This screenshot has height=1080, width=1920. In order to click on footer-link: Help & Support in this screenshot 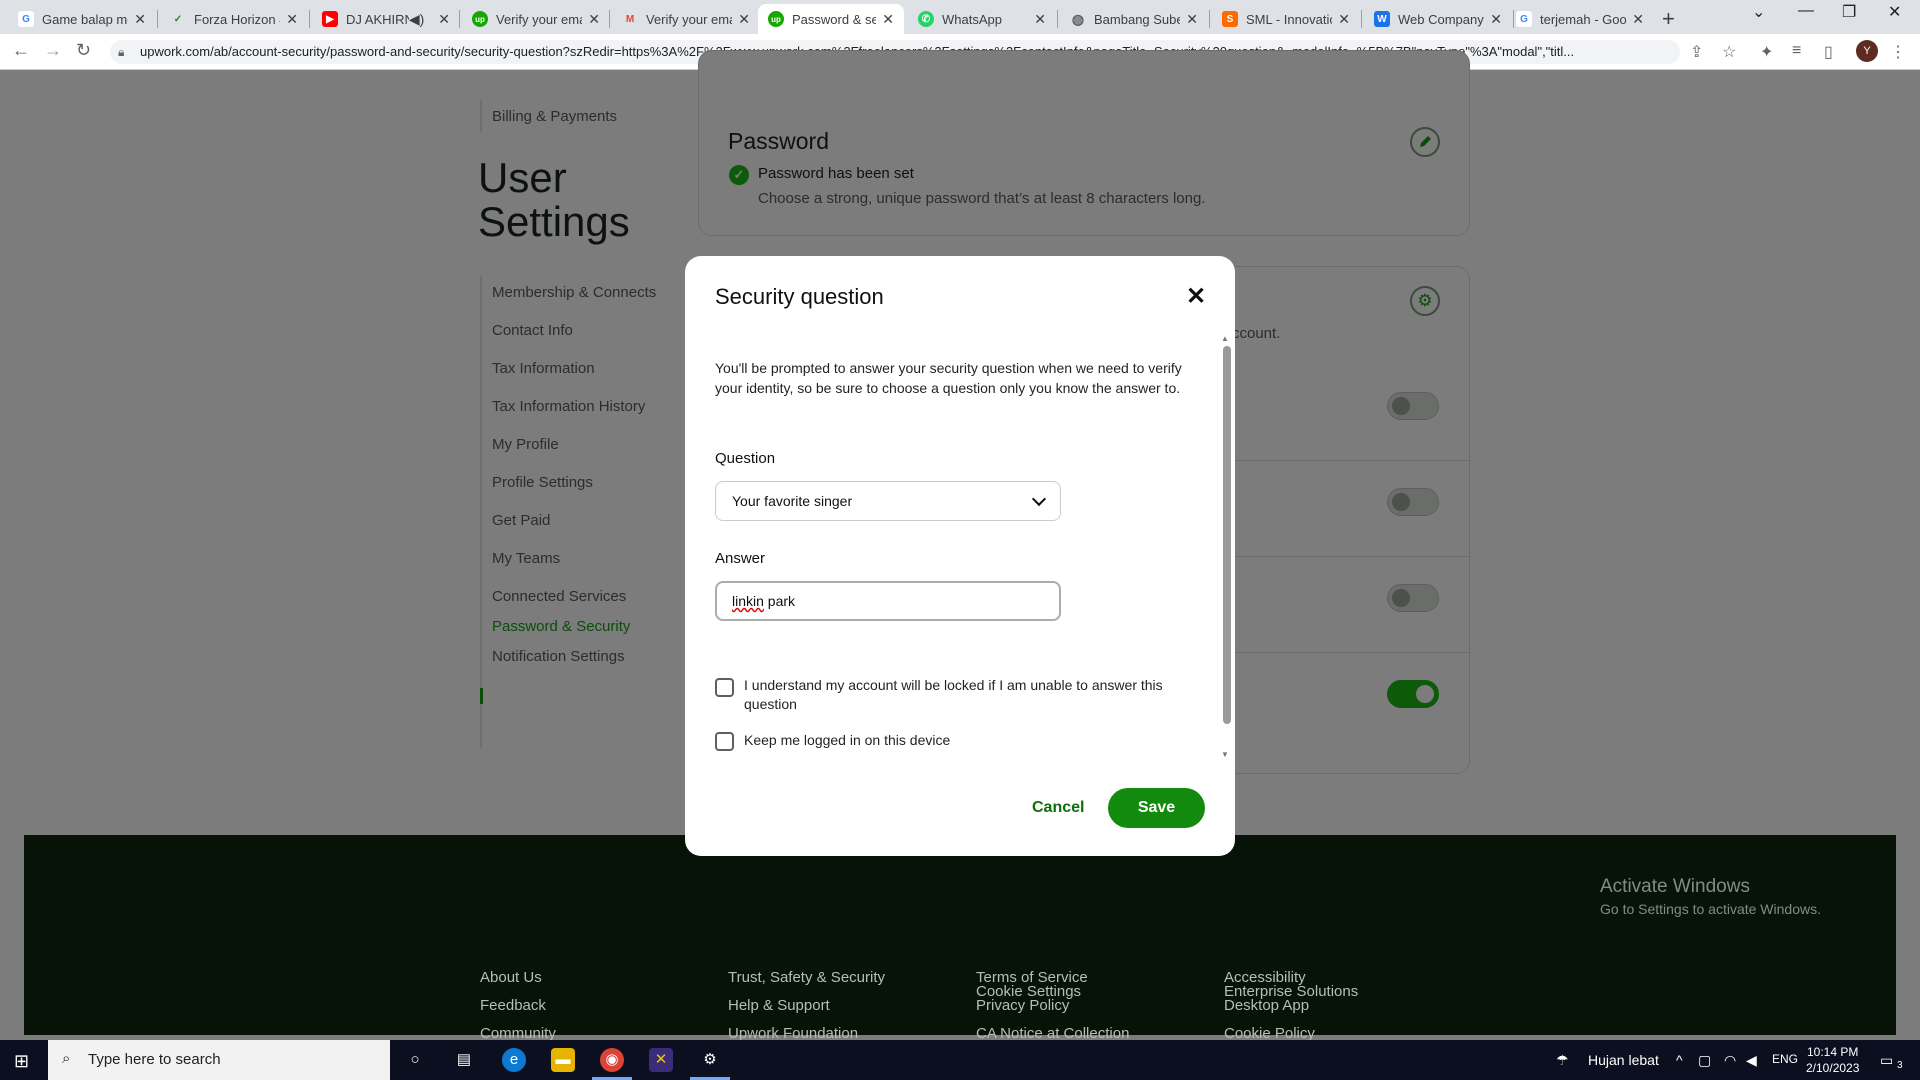, I will do `click(779, 1005)`.